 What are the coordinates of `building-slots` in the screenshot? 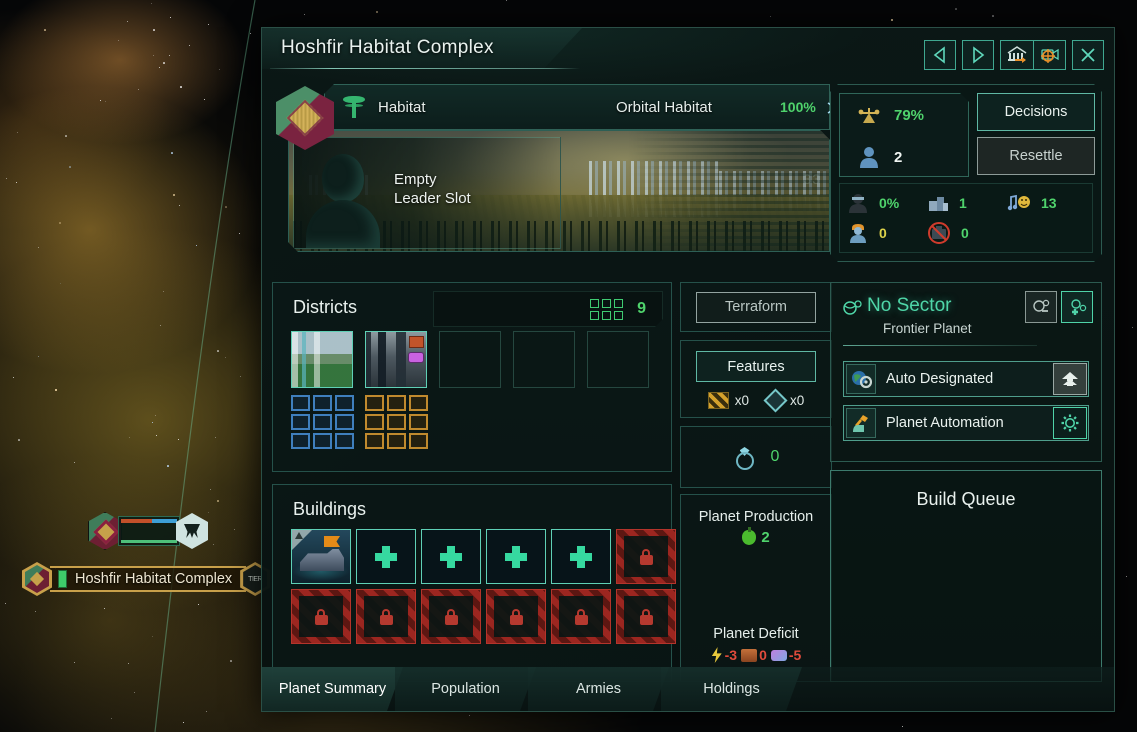 It's located at (483, 586).